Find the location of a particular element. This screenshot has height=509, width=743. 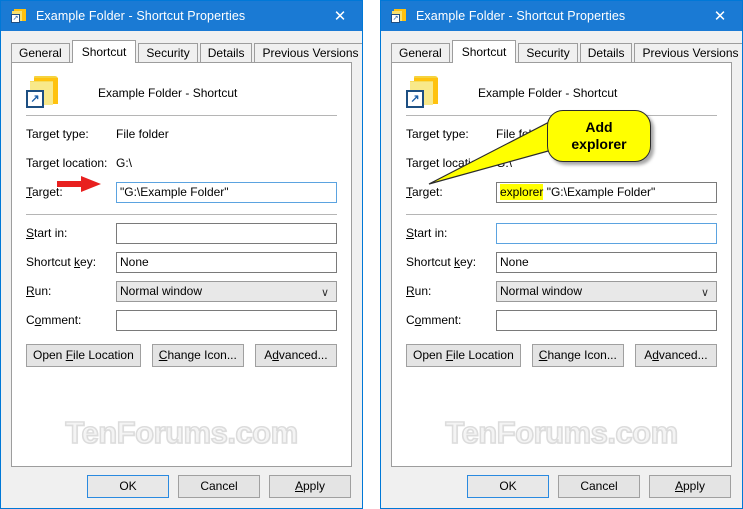

target-remaining-value: "G:\Example Folder" is located at coordinates (599, 191).